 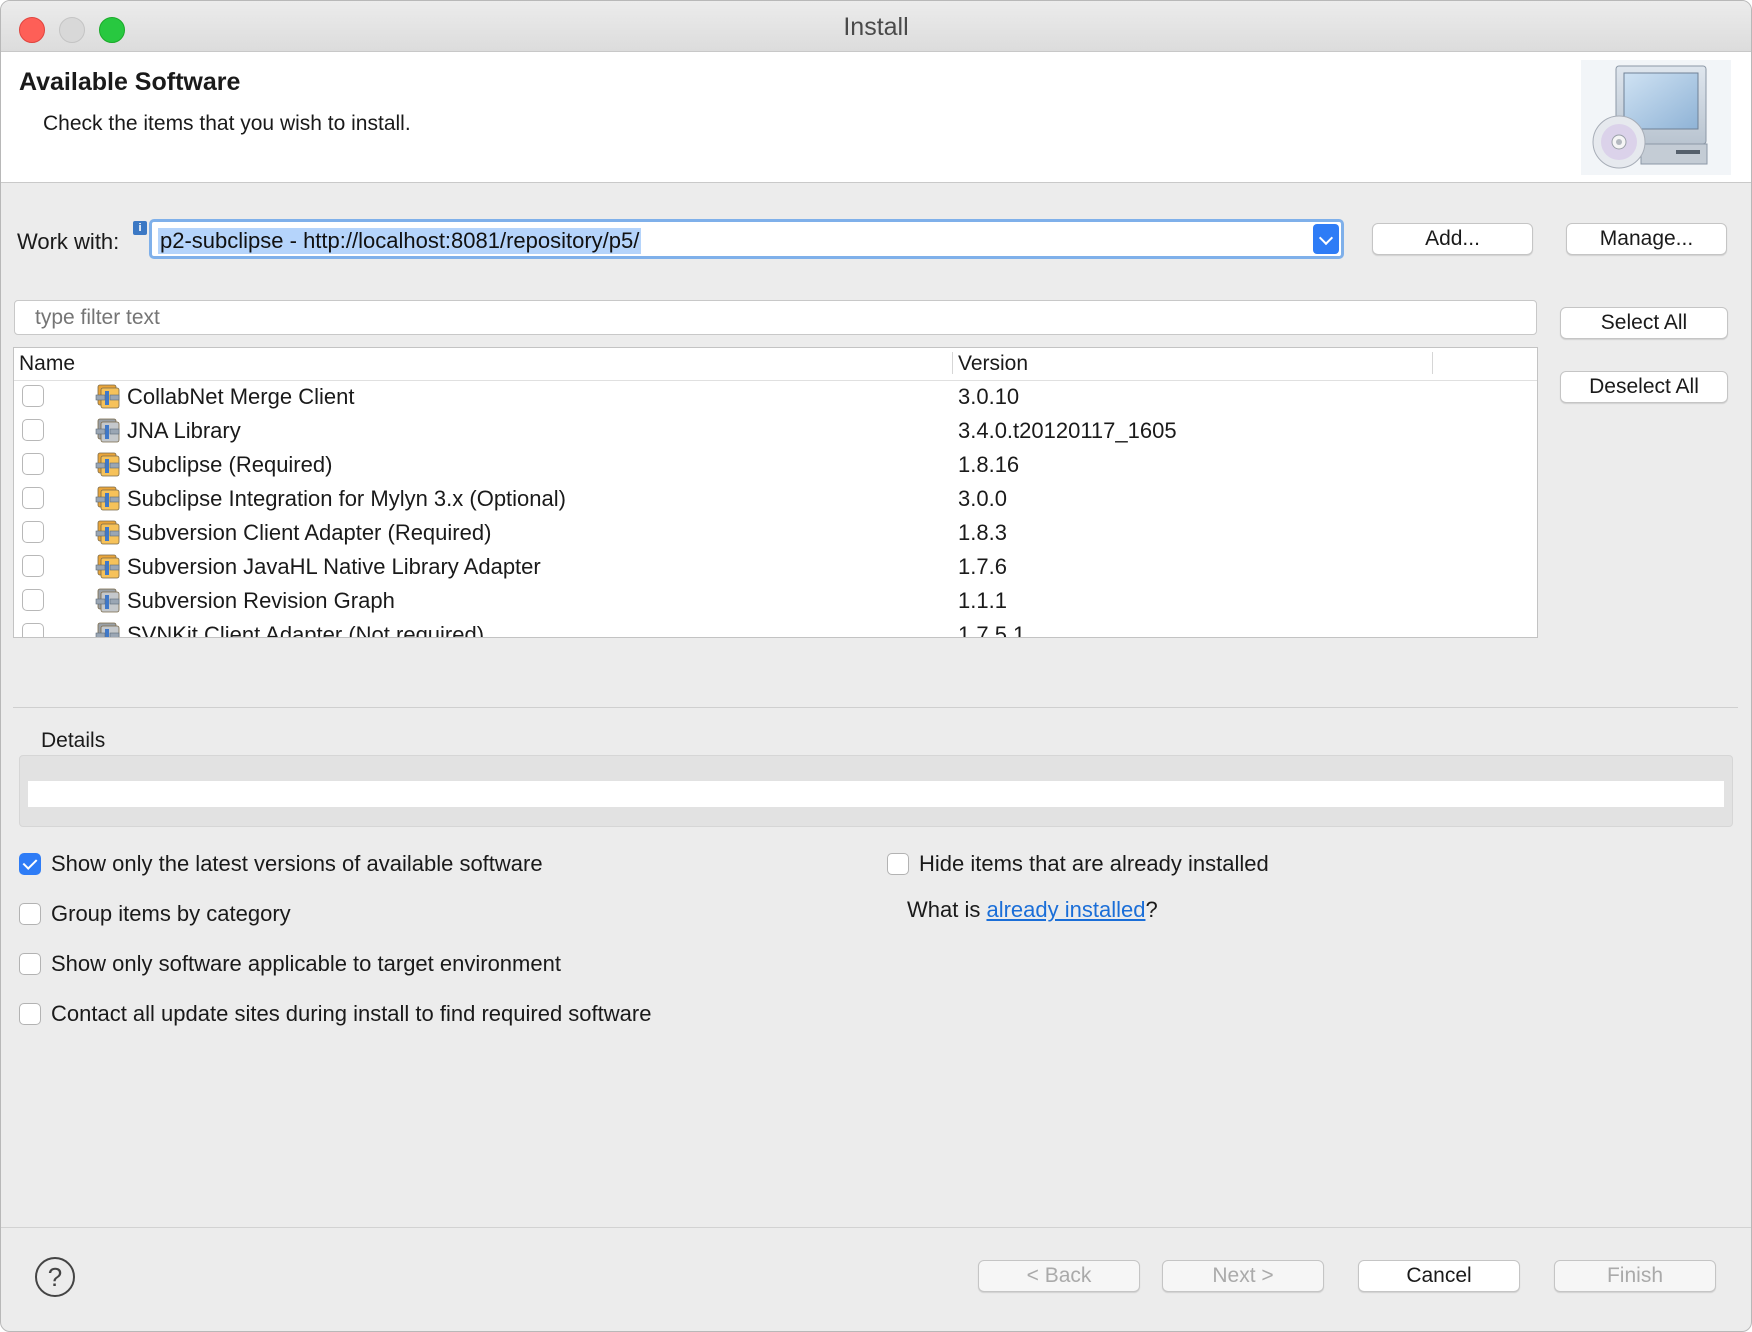 I want to click on cancel-button: Cancel, so click(x=1439, y=1276).